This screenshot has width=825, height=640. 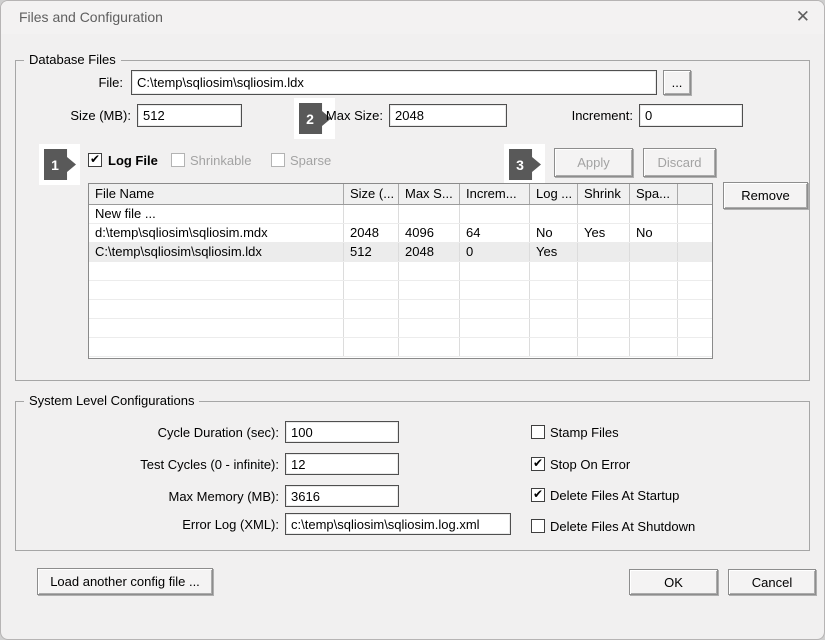 What do you see at coordinates (615, 495) in the screenshot?
I see `delete-startup-label: Delete Files At Startup` at bounding box center [615, 495].